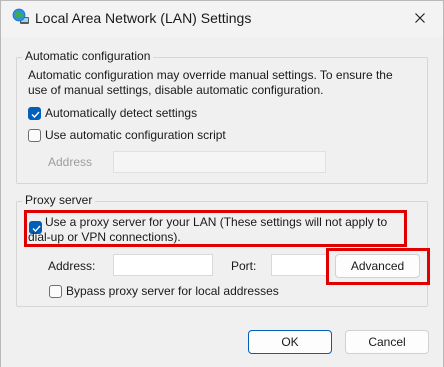 The image size is (444, 367). Describe the element at coordinates (163, 265) in the screenshot. I see `proxy-address-input` at that location.